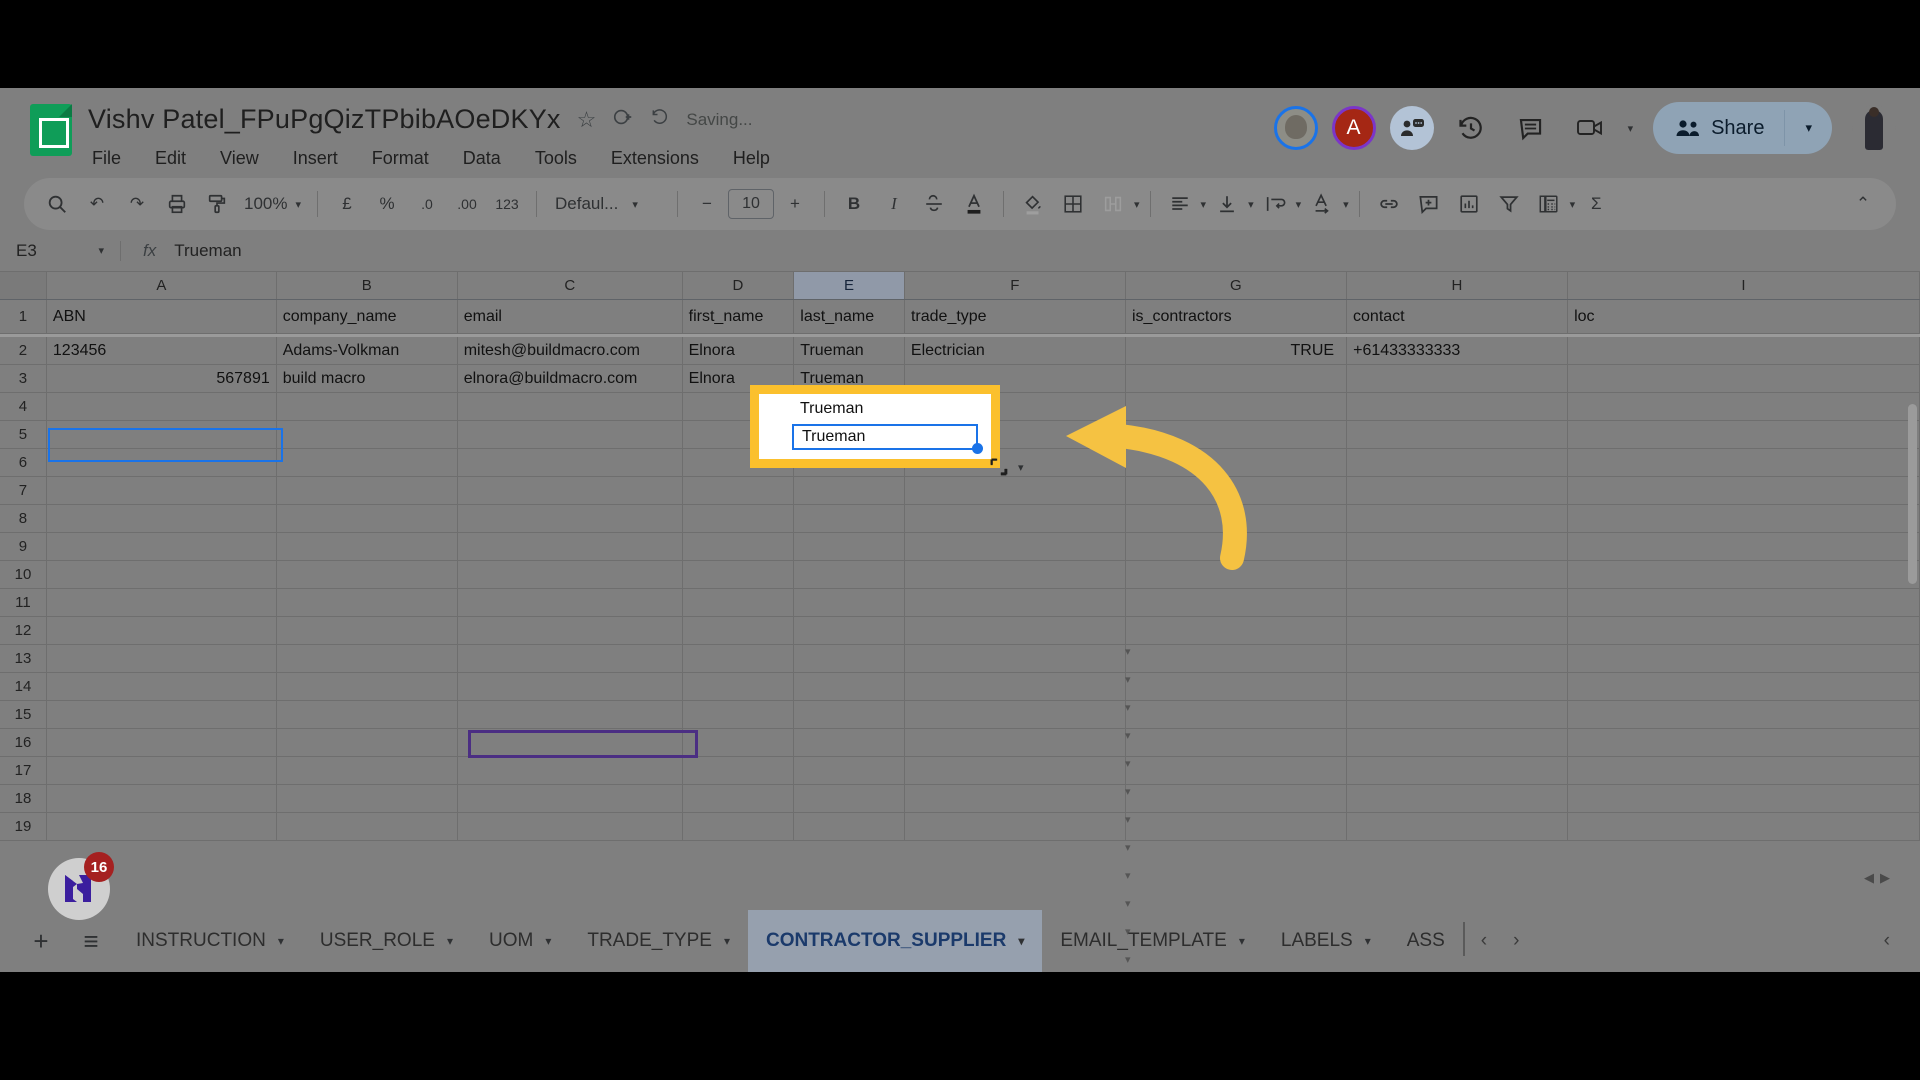 The width and height of the screenshot is (1920, 1080). I want to click on widget-logo: 16, so click(81, 886).